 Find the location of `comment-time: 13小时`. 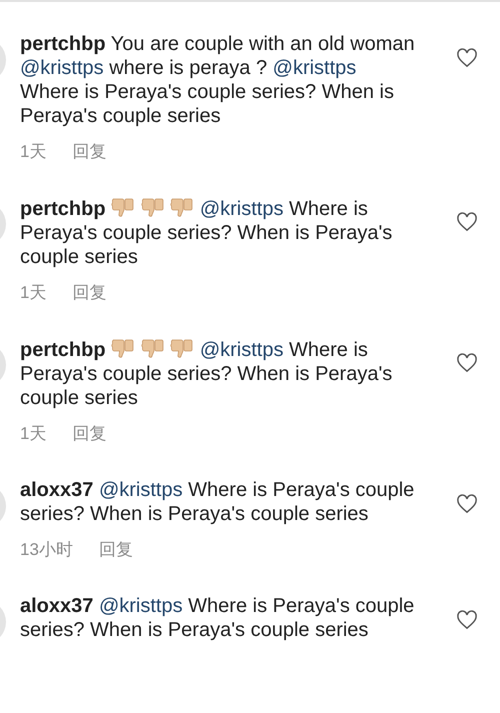

comment-time: 13小时 is located at coordinates (46, 550).